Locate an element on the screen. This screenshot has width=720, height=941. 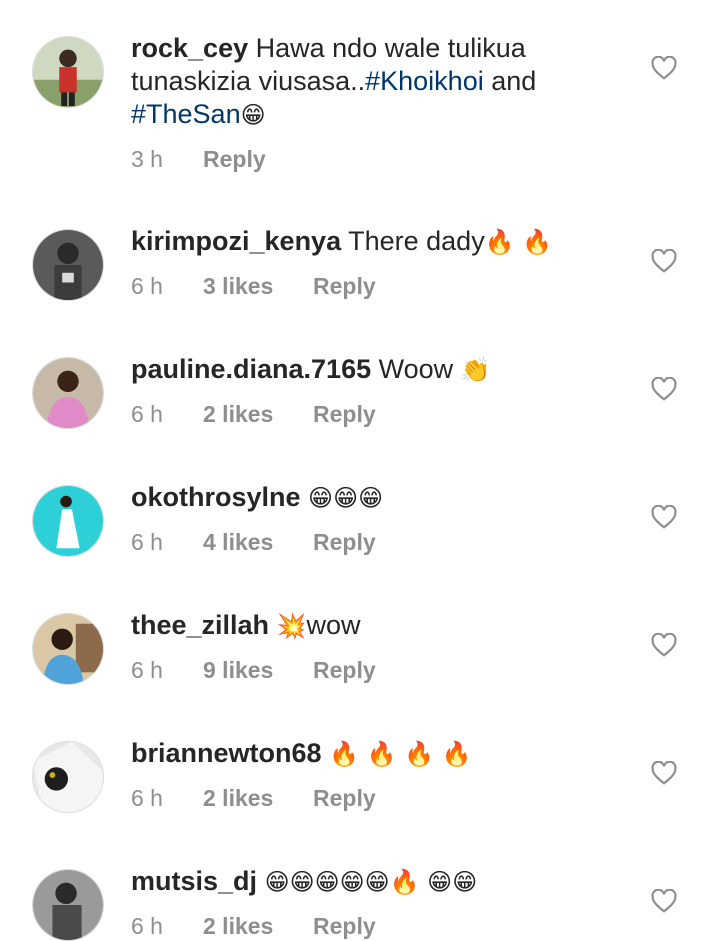
comment-meta: 3 h Reply is located at coordinates (198, 159).